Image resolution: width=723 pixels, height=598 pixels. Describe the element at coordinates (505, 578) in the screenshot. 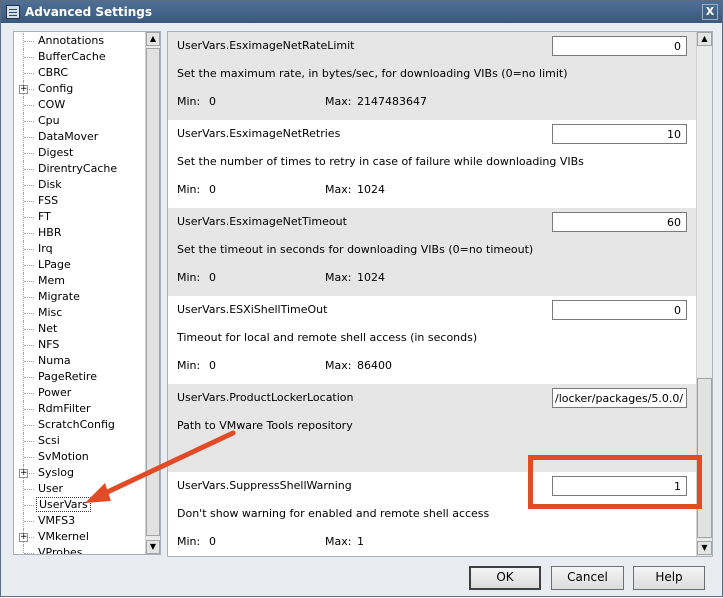

I see `ok-button: OK` at that location.